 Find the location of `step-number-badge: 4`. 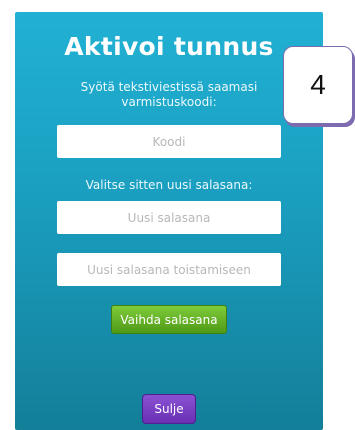

step-number-badge: 4 is located at coordinates (318, 85).